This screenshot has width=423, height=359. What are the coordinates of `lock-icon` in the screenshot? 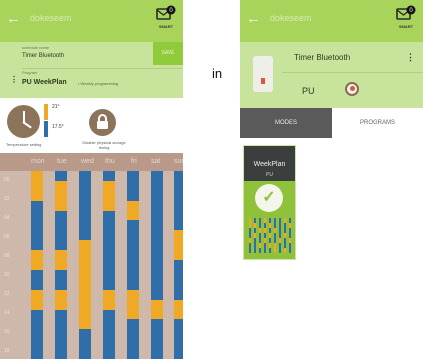 It's located at (102, 122).